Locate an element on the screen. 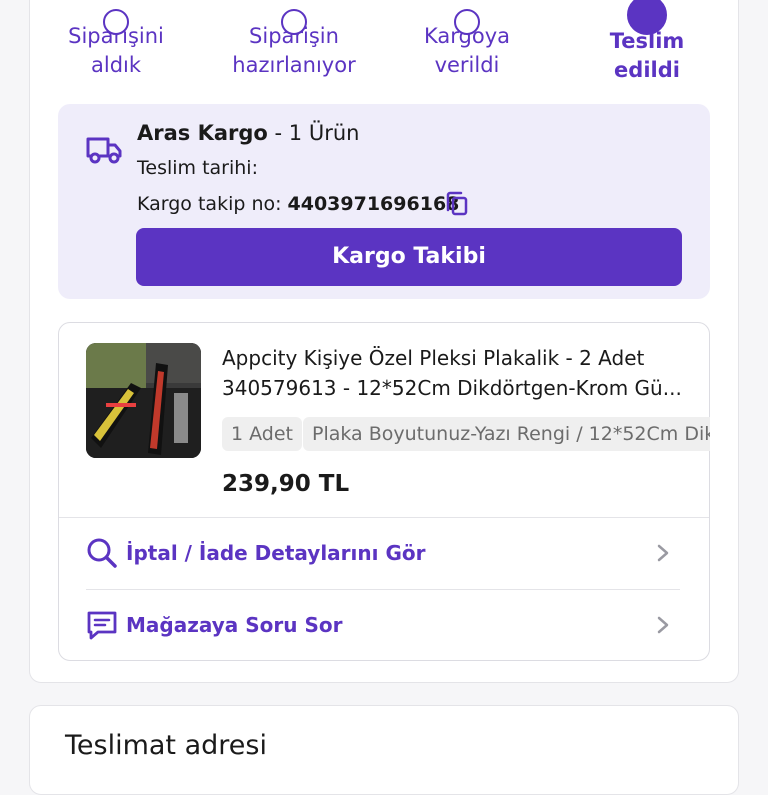 This screenshot has width=768, height=795. product-price: 239,90 TL is located at coordinates (286, 484).